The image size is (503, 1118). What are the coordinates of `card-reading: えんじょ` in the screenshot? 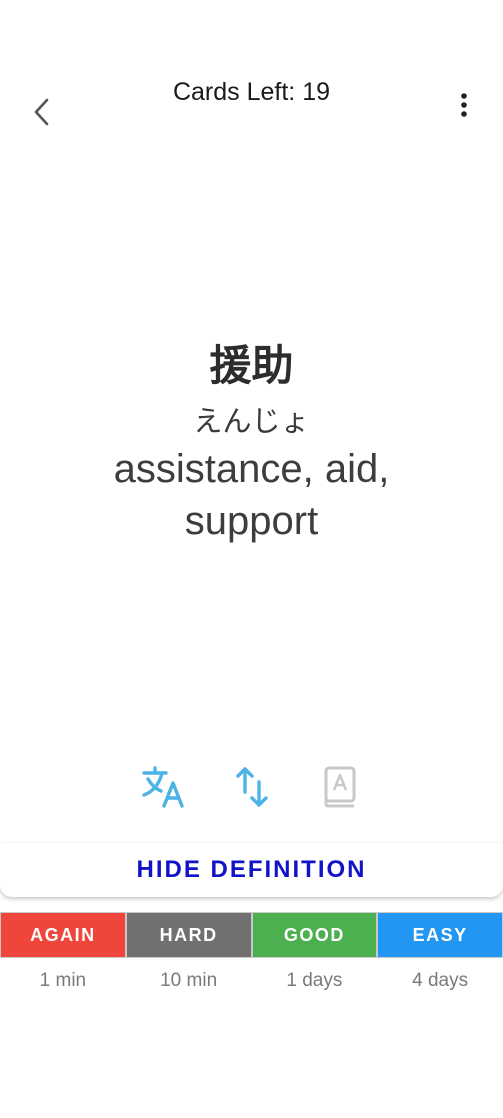 It's located at (251, 421).